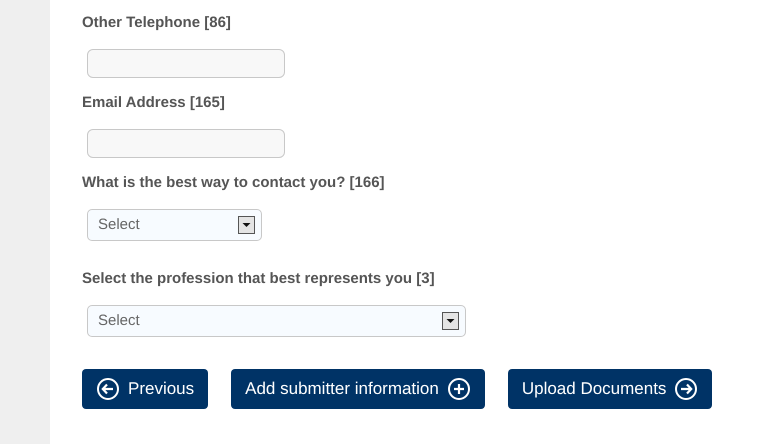 The image size is (765, 444). Describe the element at coordinates (358, 389) in the screenshot. I see `add-button: Add submitter information` at that location.